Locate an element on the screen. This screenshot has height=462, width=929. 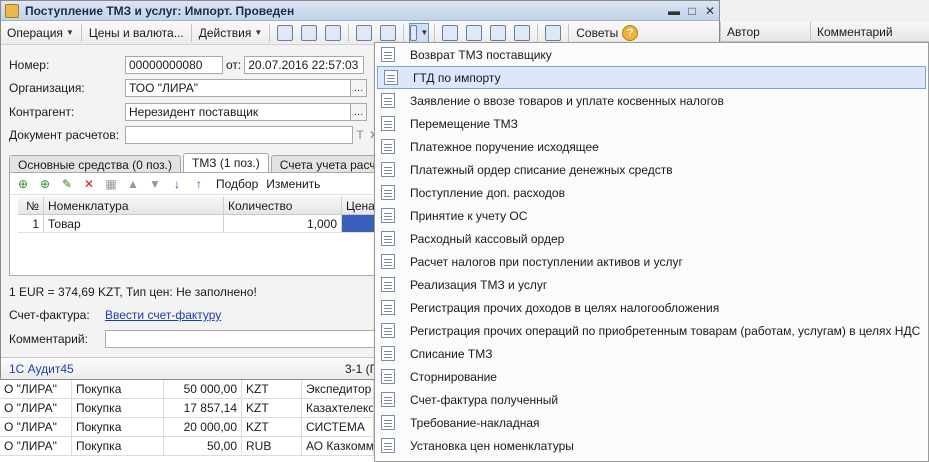
tips-button: Советы? is located at coordinates (607, 33).